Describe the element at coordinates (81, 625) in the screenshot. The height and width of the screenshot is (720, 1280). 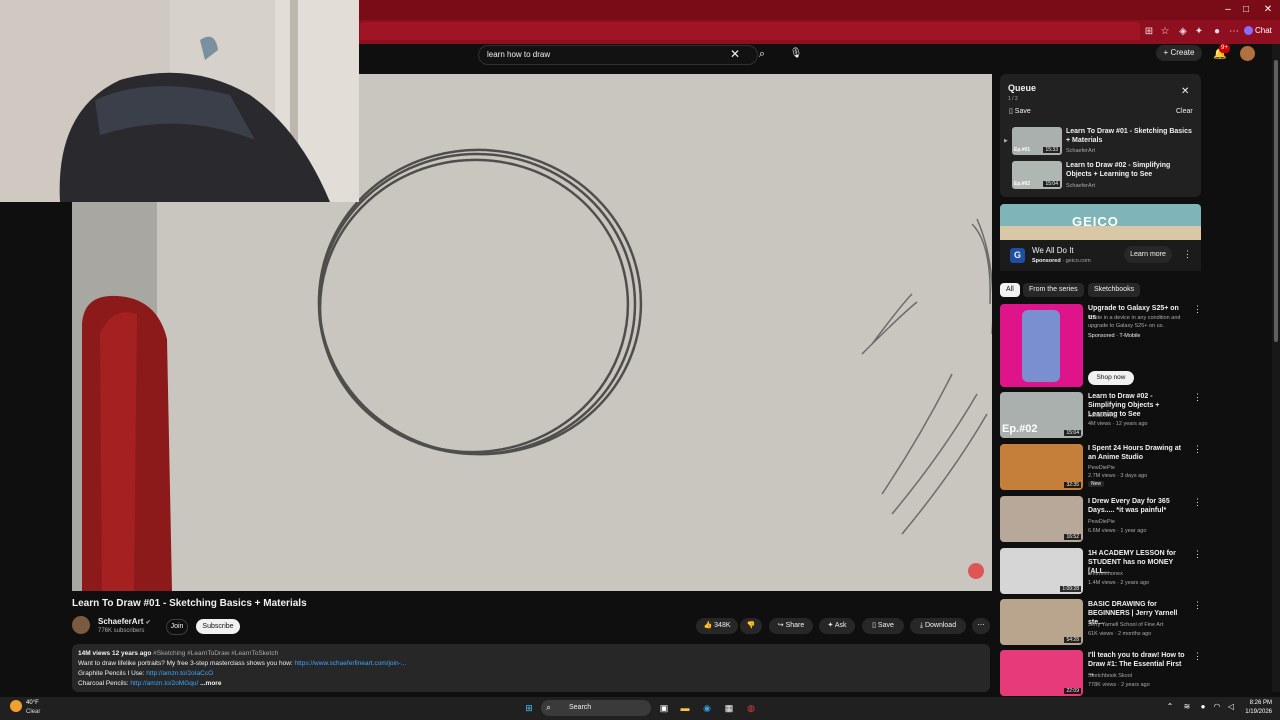
I see `channel-avatar` at that location.